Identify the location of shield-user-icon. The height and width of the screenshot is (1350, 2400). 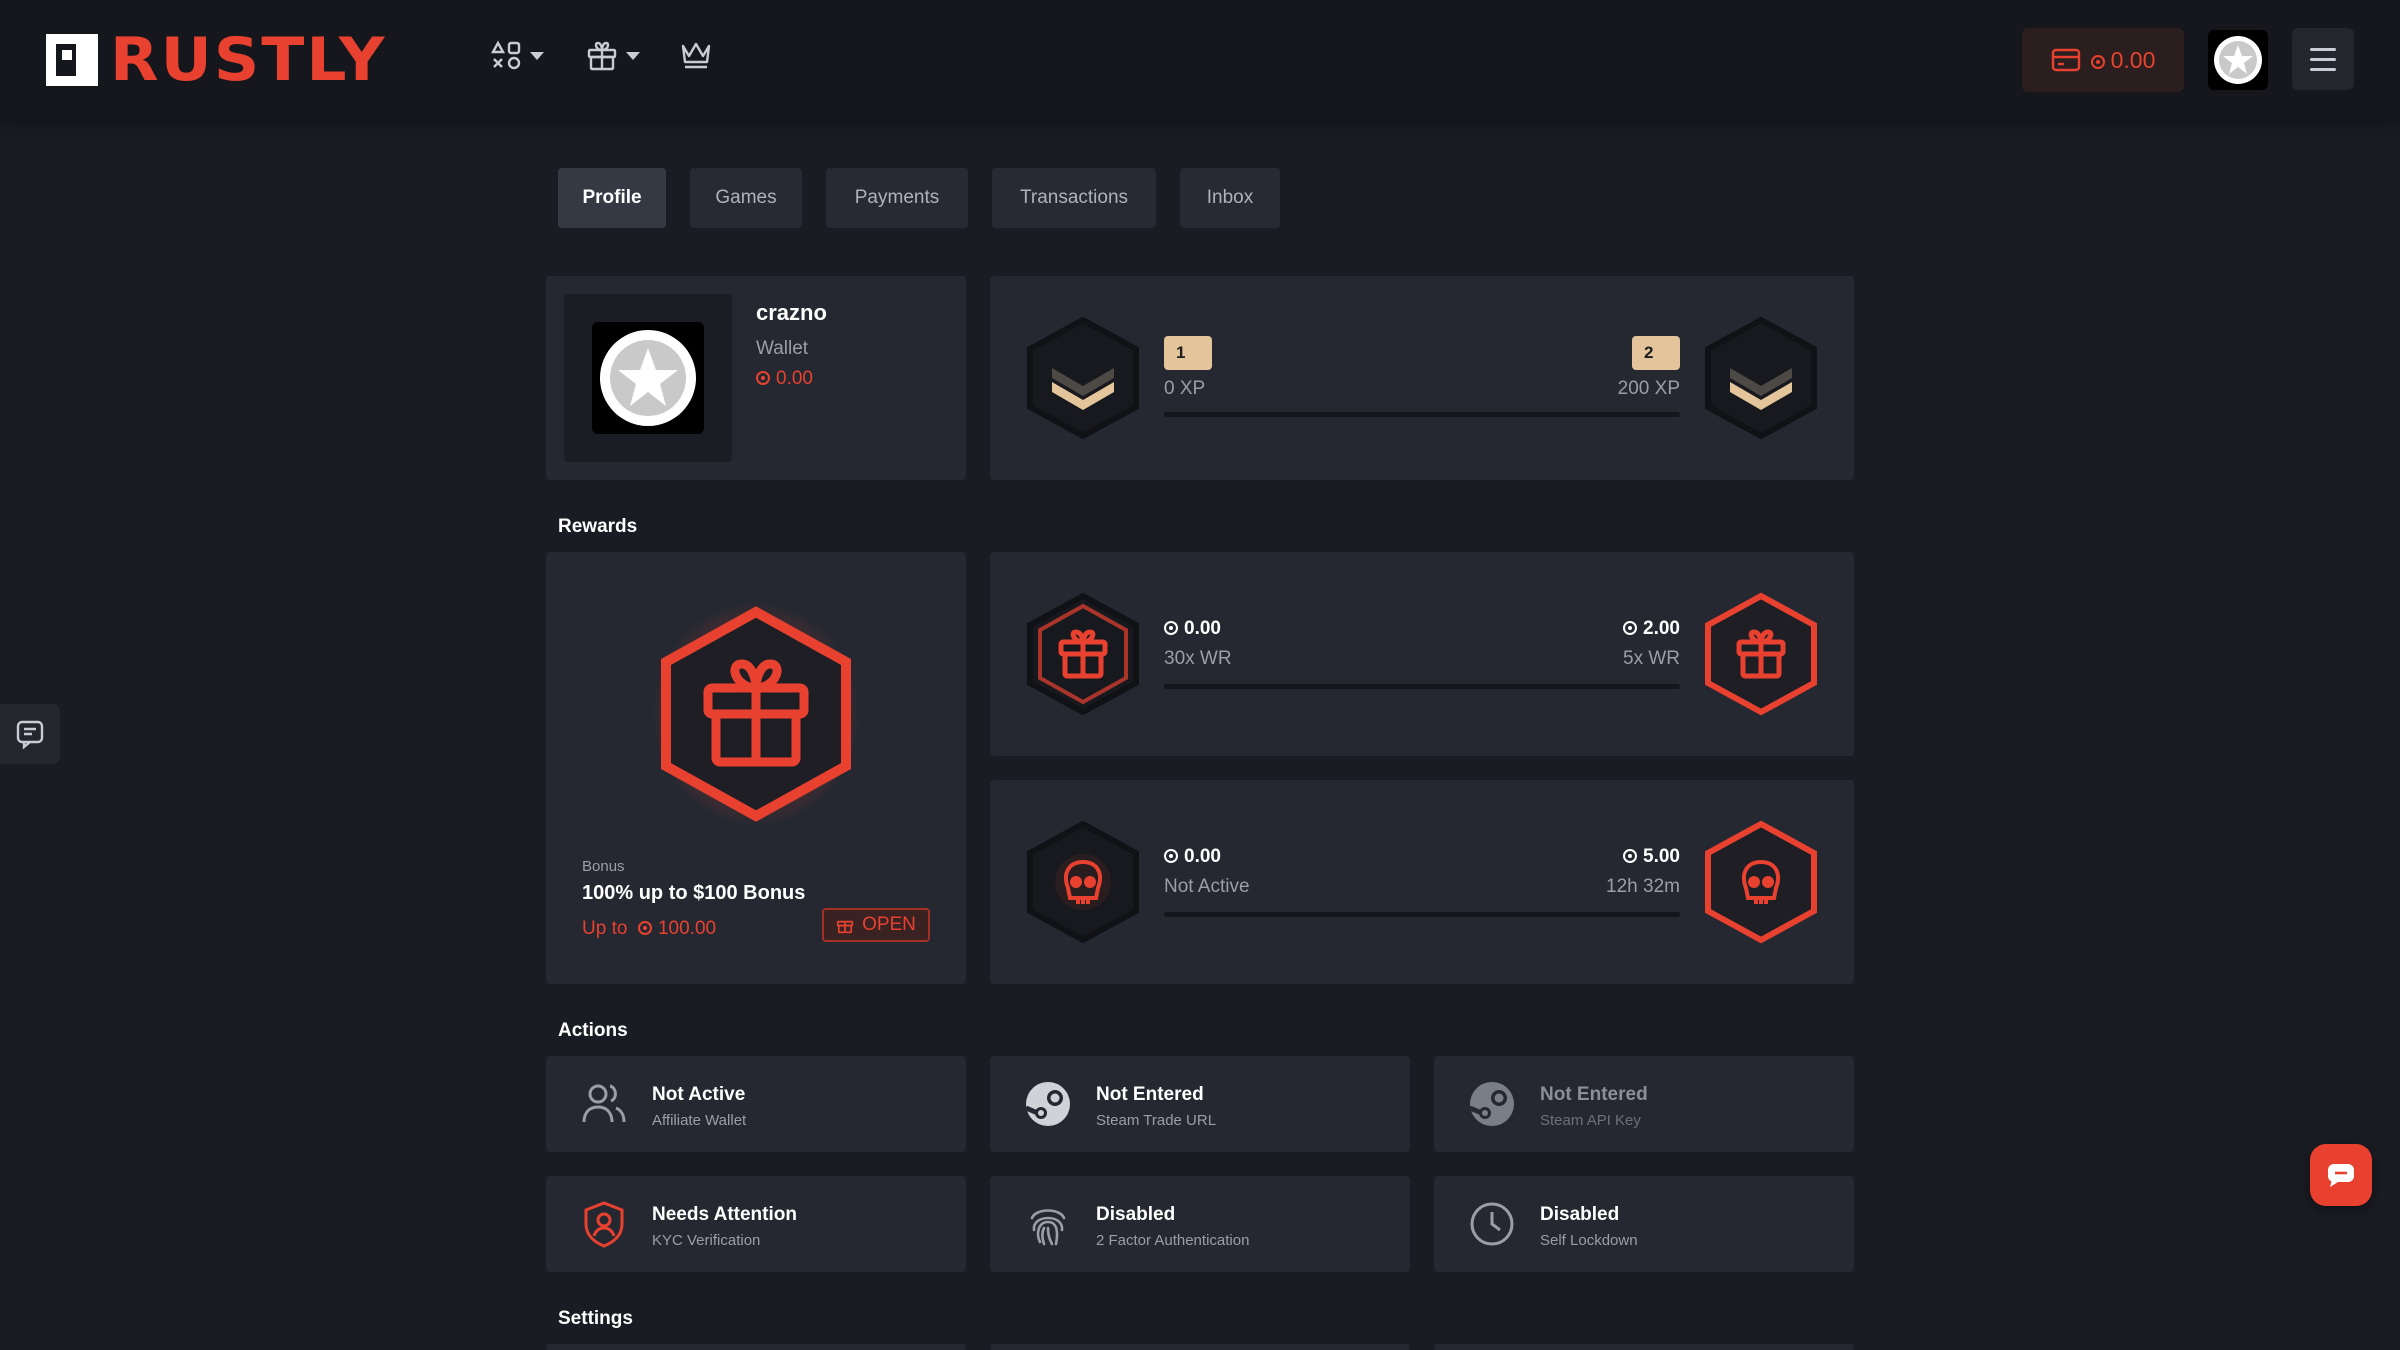
(604, 1224).